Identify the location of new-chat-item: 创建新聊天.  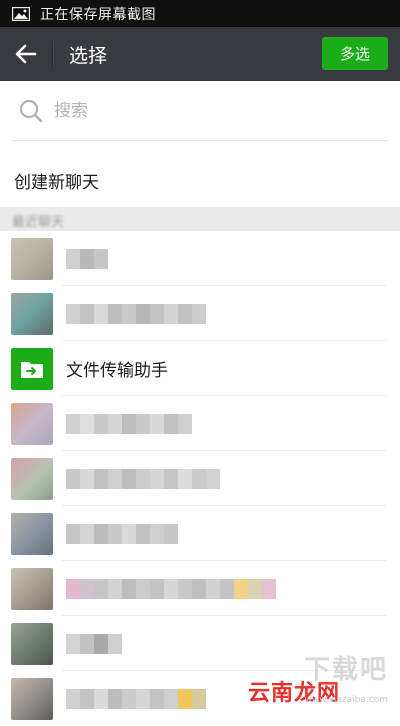
(200, 180).